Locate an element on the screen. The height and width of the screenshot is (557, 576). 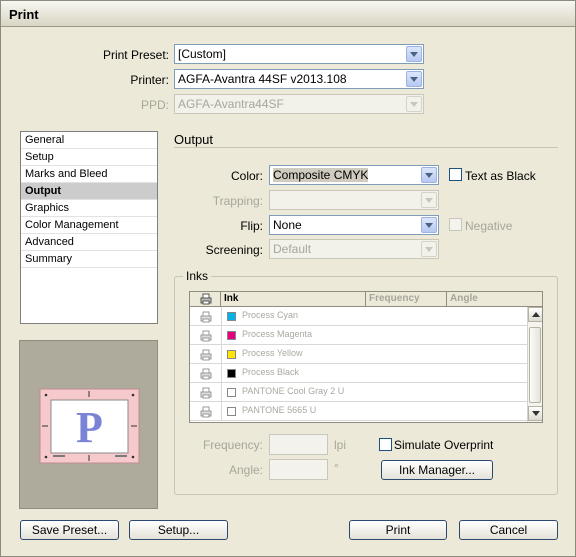
print-preset-dropdown: [Custom] is located at coordinates (299, 54).